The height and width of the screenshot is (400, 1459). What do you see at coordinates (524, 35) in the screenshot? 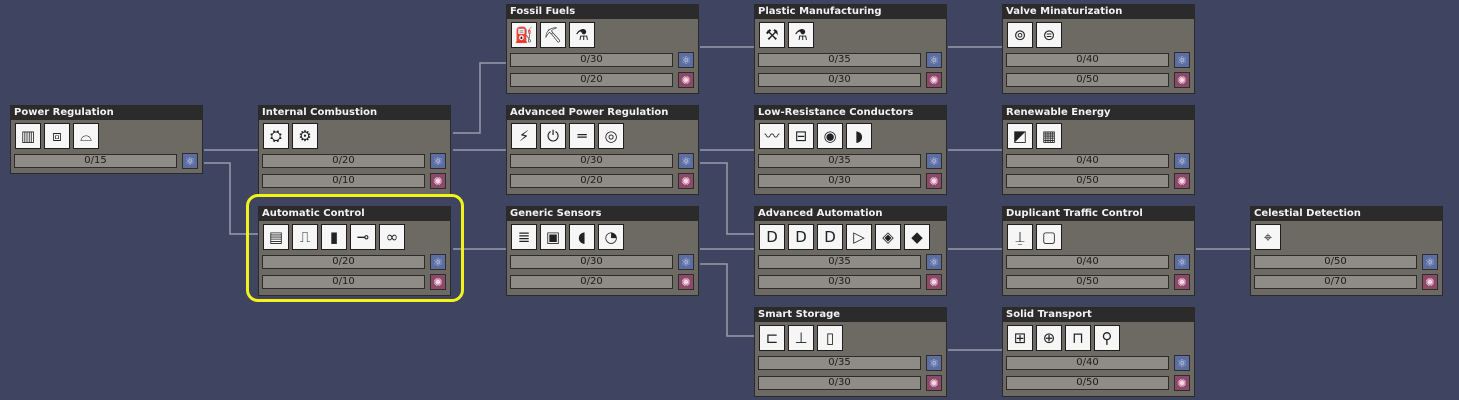
I see `oil-well-icon: ⛽` at bounding box center [524, 35].